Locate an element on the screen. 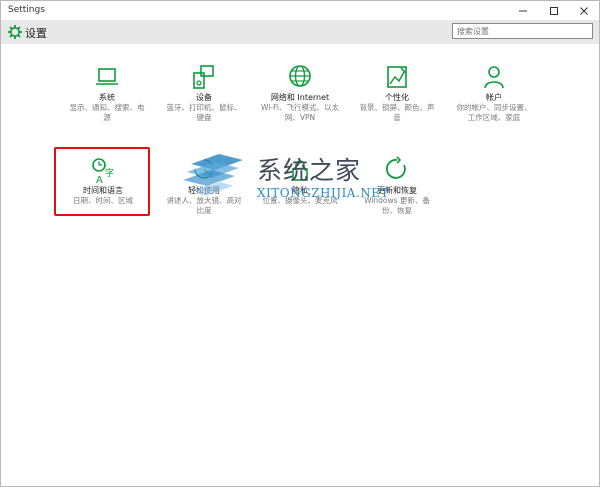  tile-description: 蓝牙、打印机、鼠标、键盘 is located at coordinates (204, 112).